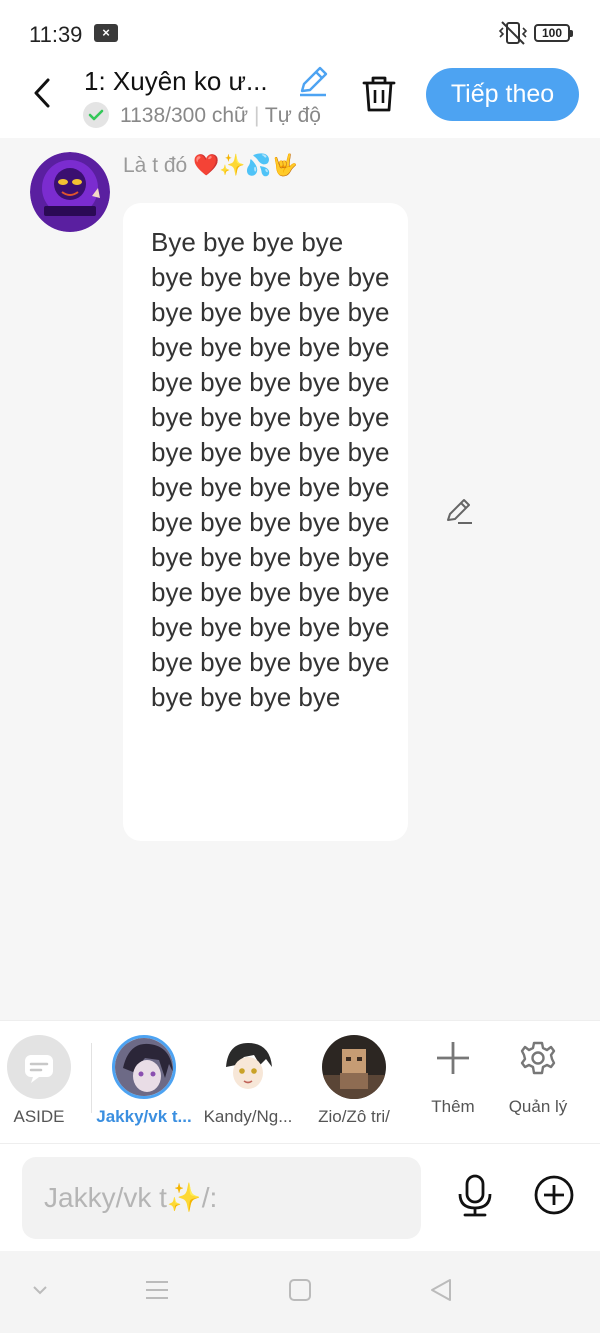 The width and height of the screenshot is (600, 1333). I want to click on divider, so click(91, 1078).